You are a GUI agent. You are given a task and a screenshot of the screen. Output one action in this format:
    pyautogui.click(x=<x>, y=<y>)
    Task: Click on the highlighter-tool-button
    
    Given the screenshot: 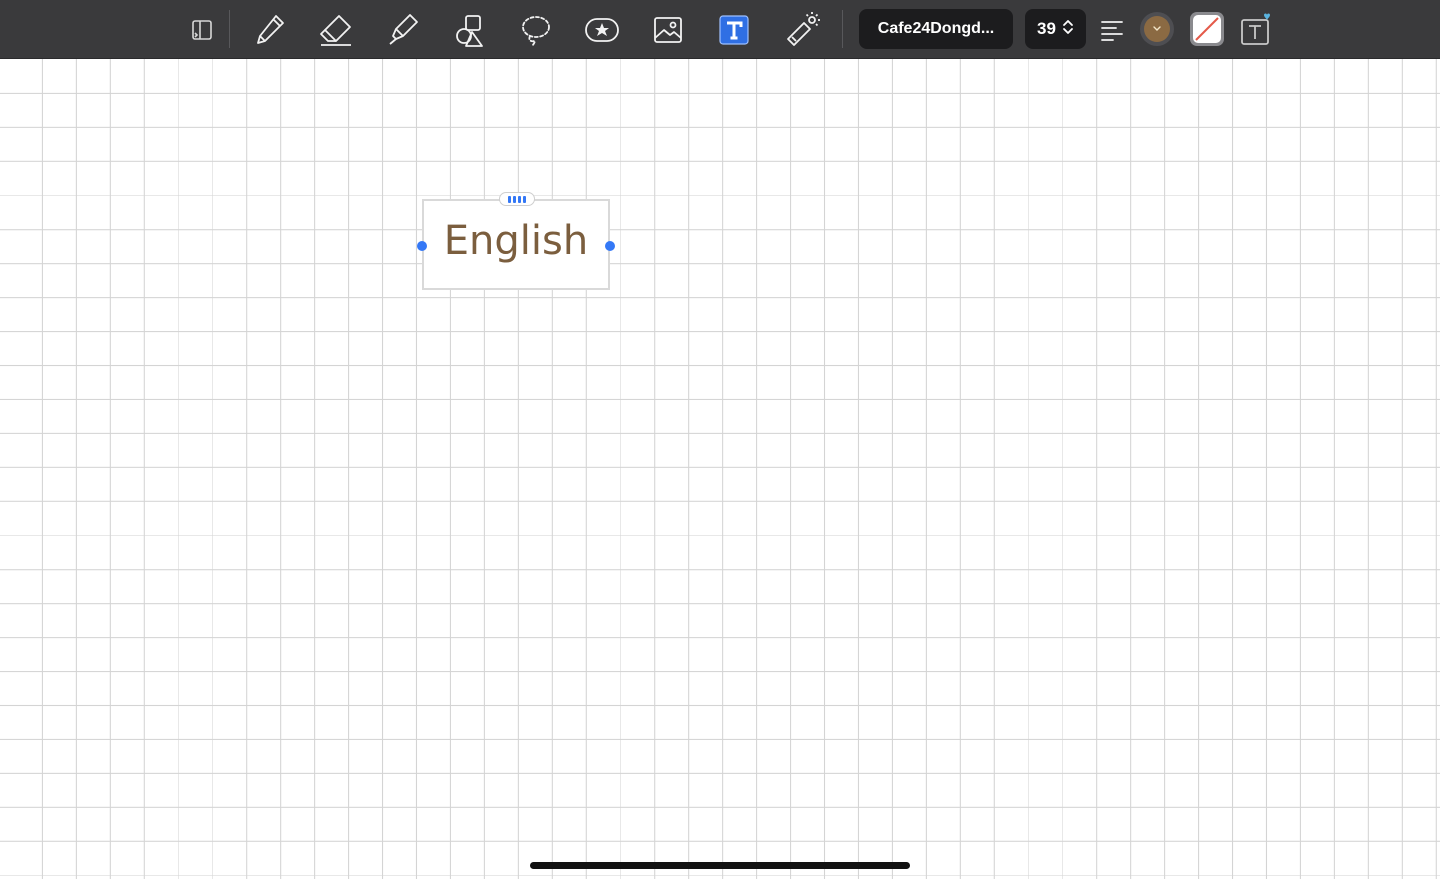 What is the action you would take?
    pyautogui.click(x=403, y=30)
    